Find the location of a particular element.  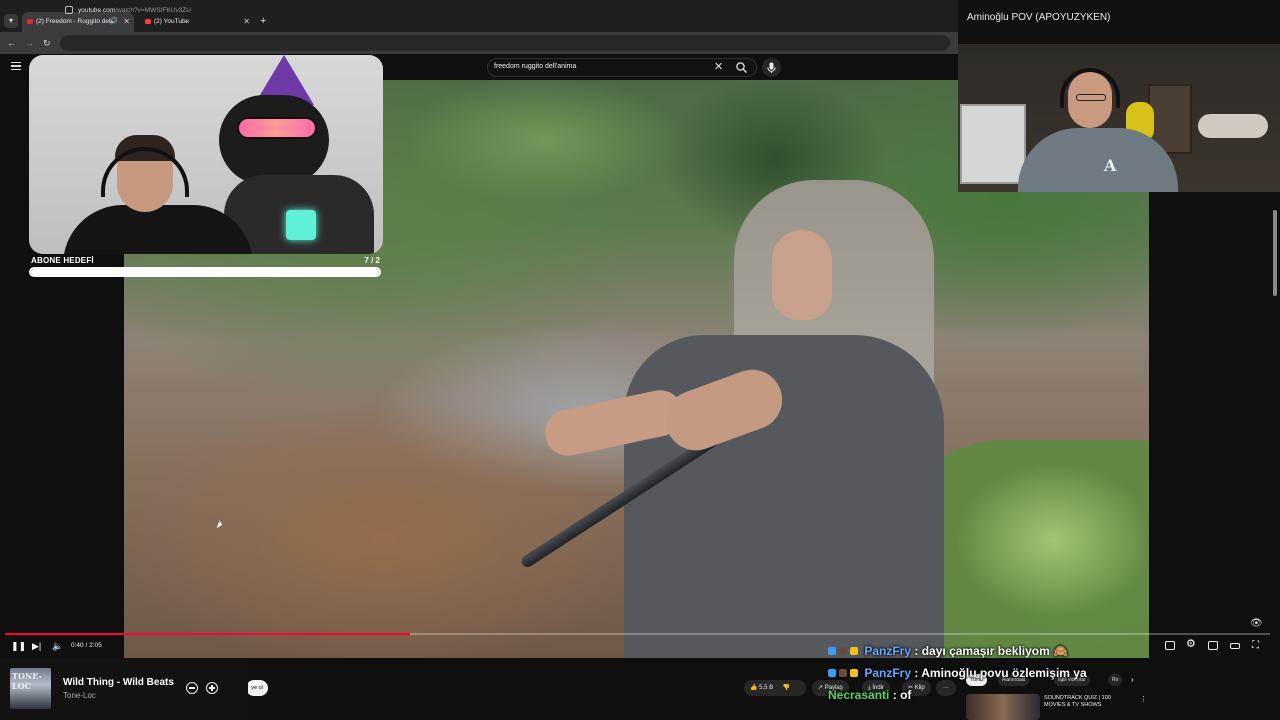

thumbs-up-icon: 👍 is located at coordinates (754, 688).